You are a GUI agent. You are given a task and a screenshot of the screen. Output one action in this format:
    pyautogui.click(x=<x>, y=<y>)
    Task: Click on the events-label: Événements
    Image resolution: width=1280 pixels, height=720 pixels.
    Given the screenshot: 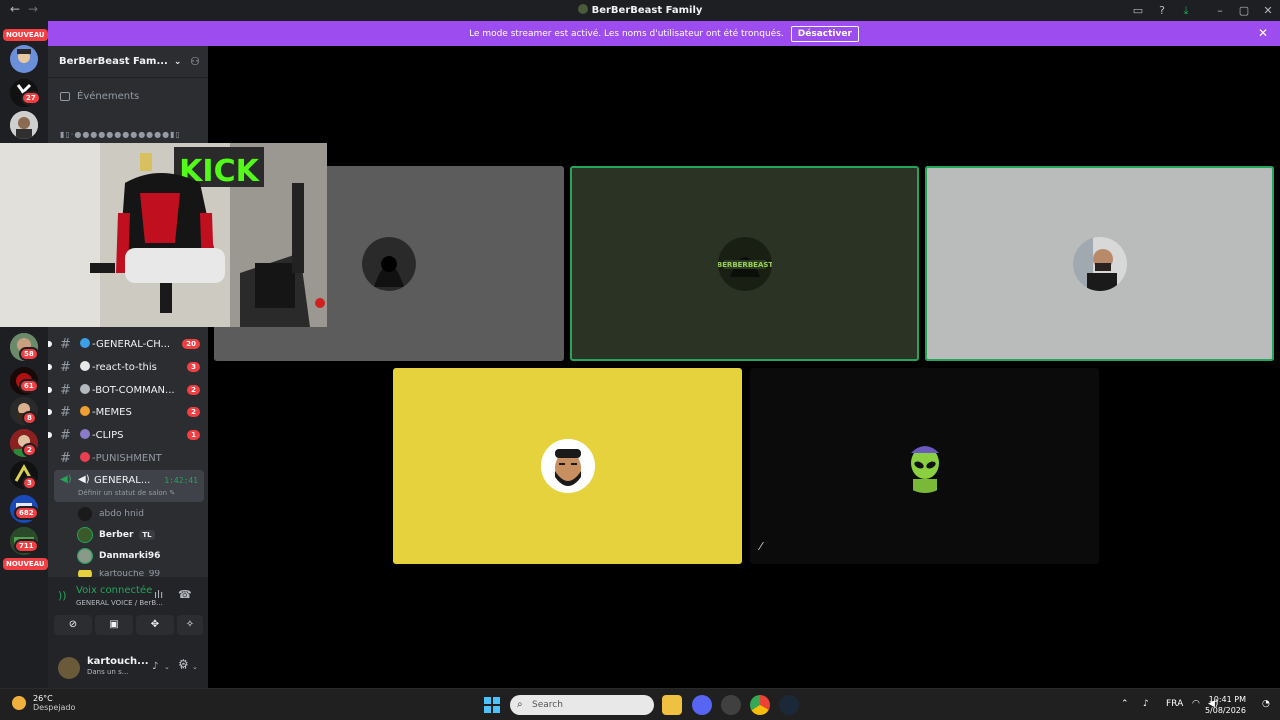 What is the action you would take?
    pyautogui.click(x=108, y=96)
    